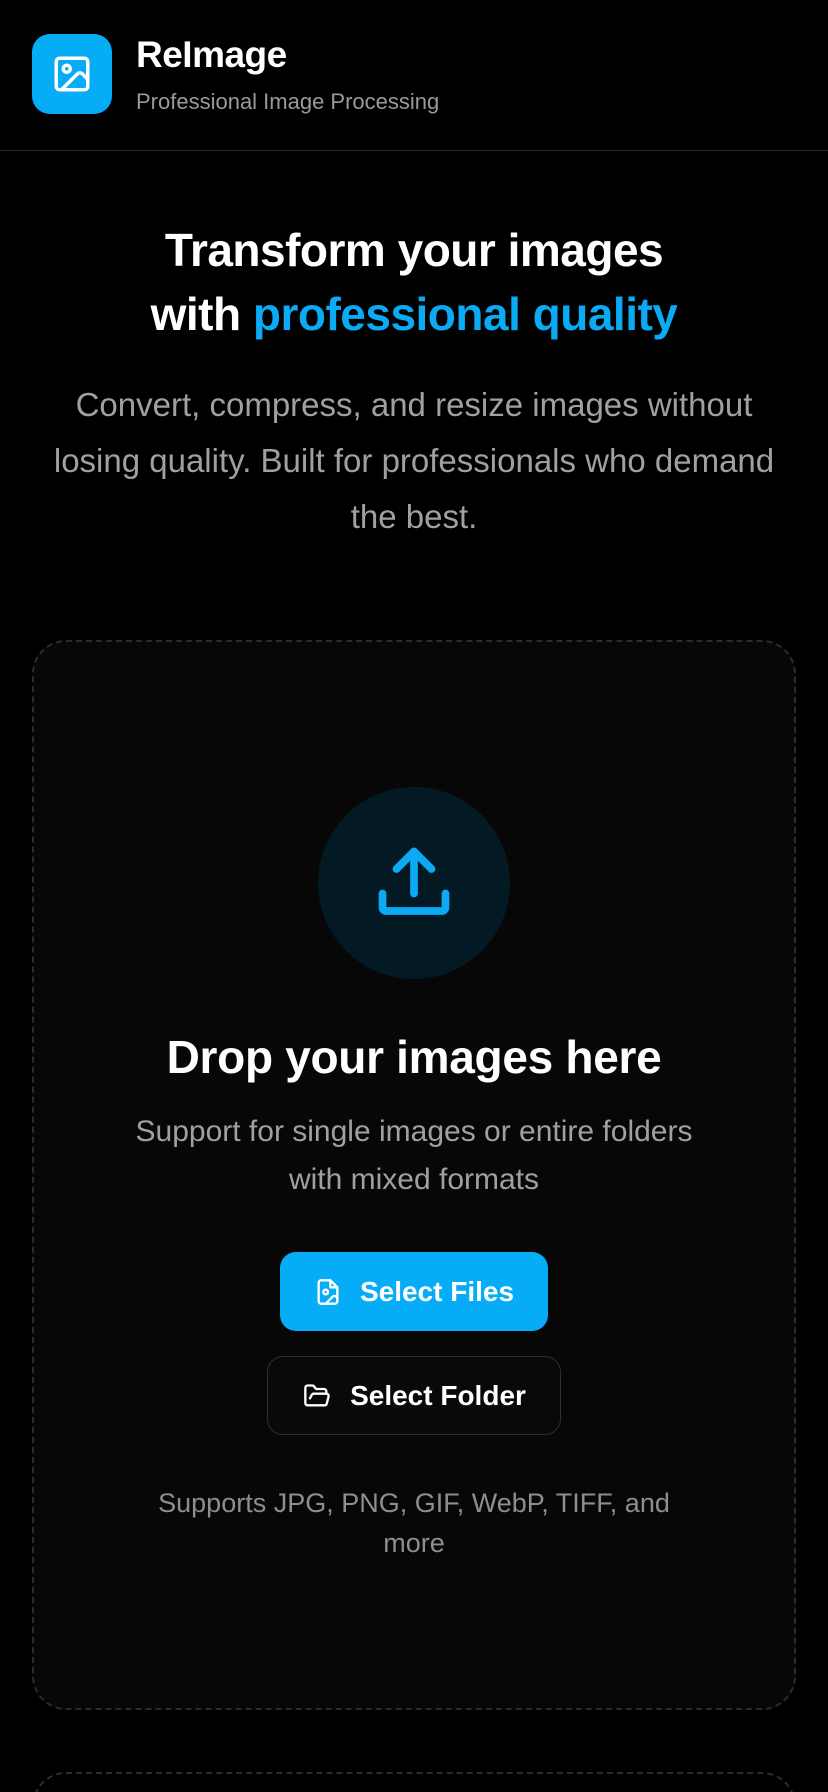 This screenshot has height=1792, width=828. I want to click on select-folder-button: Select Folder, so click(414, 1395).